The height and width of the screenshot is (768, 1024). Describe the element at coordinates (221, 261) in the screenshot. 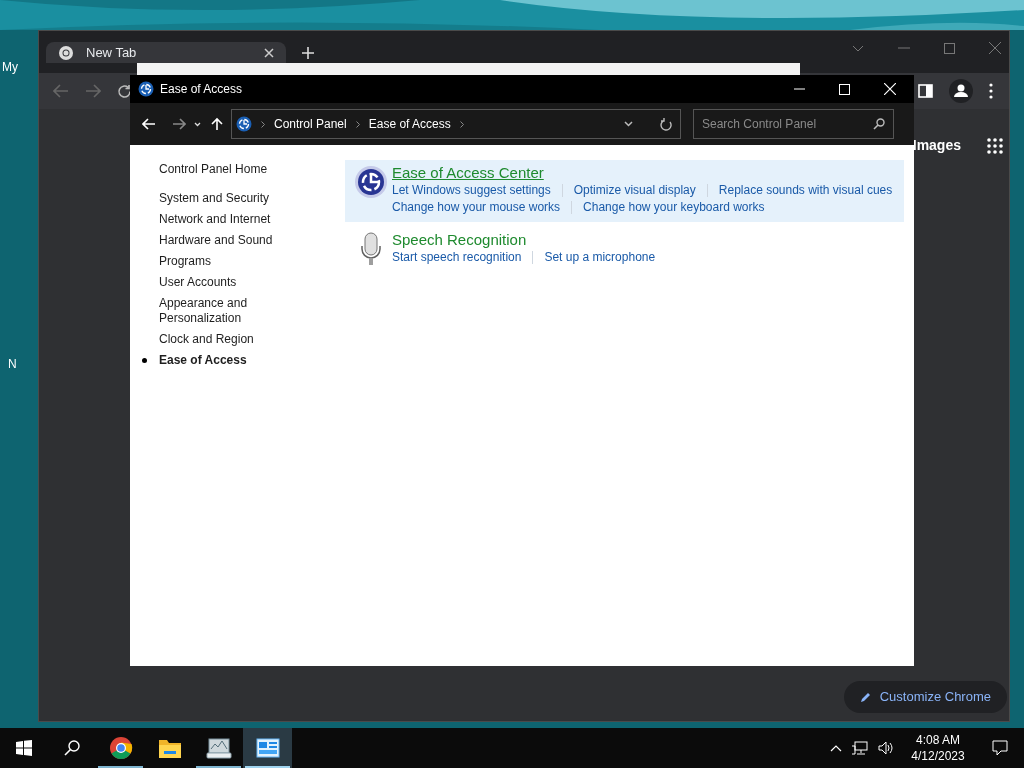

I see `sidebar-link: Programs` at that location.